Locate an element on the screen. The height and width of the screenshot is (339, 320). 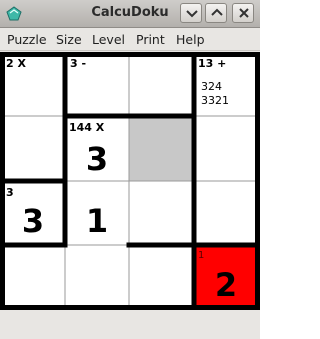
minimize-icon is located at coordinates (192, 14).